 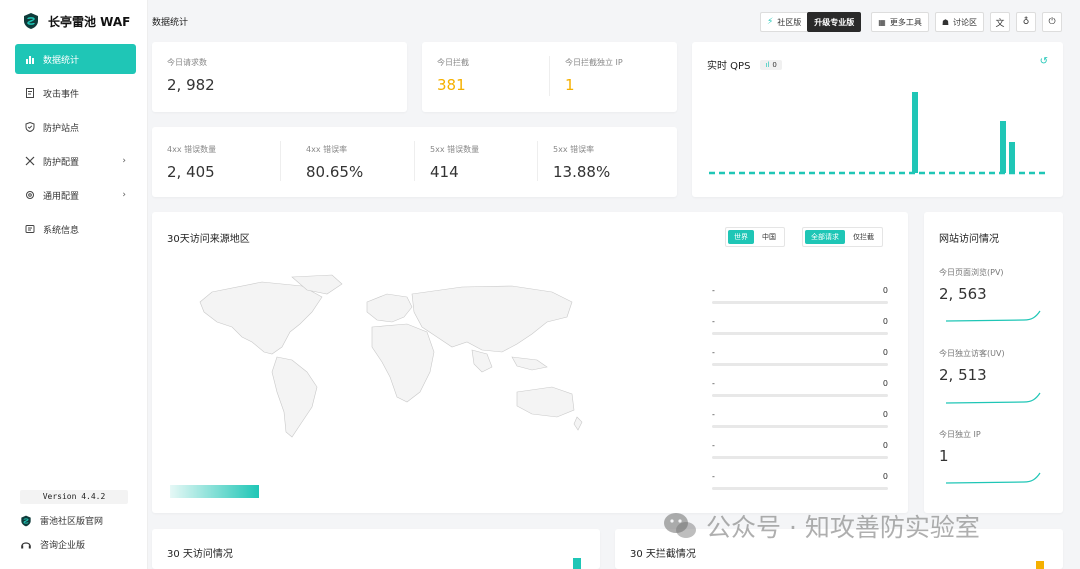 I want to click on forum-label: 讨论区, so click(x=965, y=22).